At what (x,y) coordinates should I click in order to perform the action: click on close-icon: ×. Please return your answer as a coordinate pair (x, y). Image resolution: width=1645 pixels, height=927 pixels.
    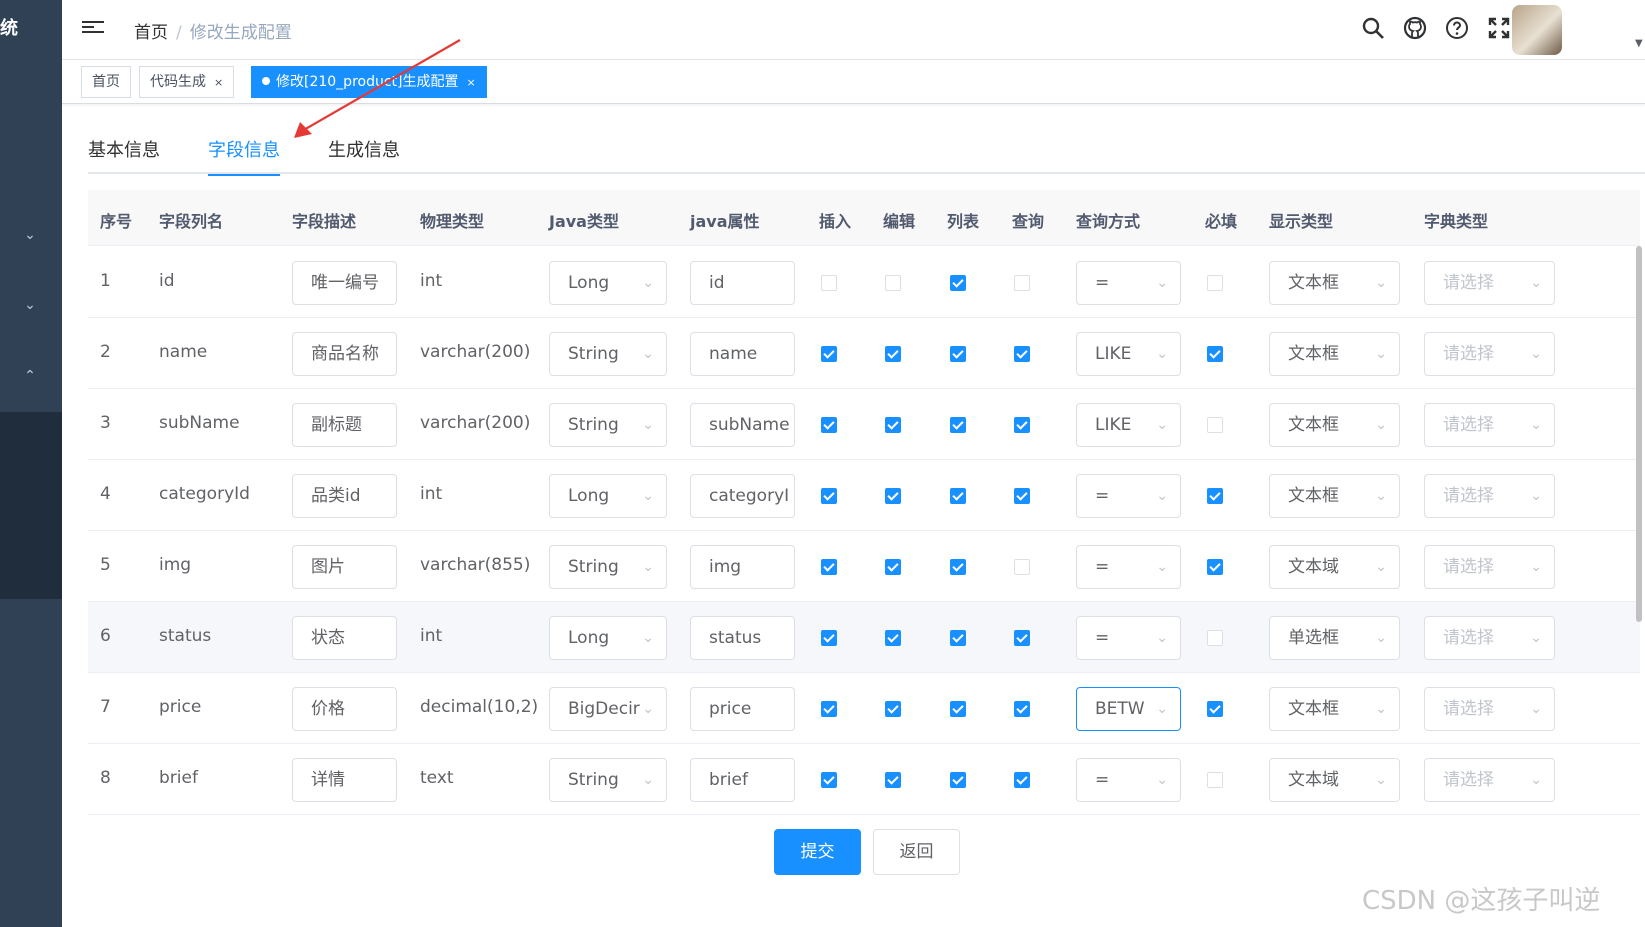
    Looking at the image, I should click on (218, 82).